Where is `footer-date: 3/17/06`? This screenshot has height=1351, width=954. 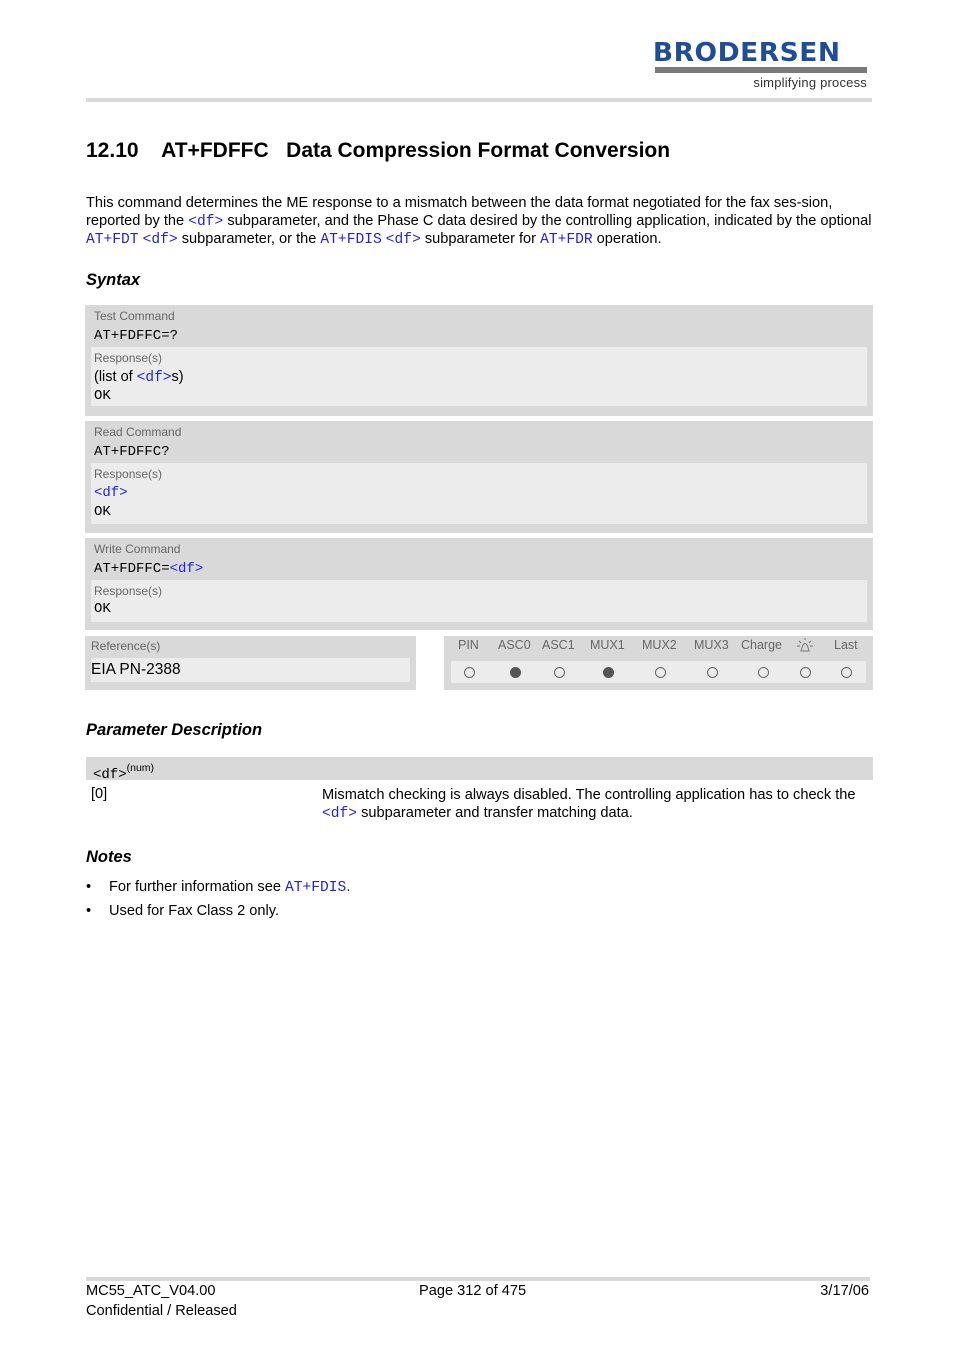 footer-date: 3/17/06 is located at coordinates (844, 1291).